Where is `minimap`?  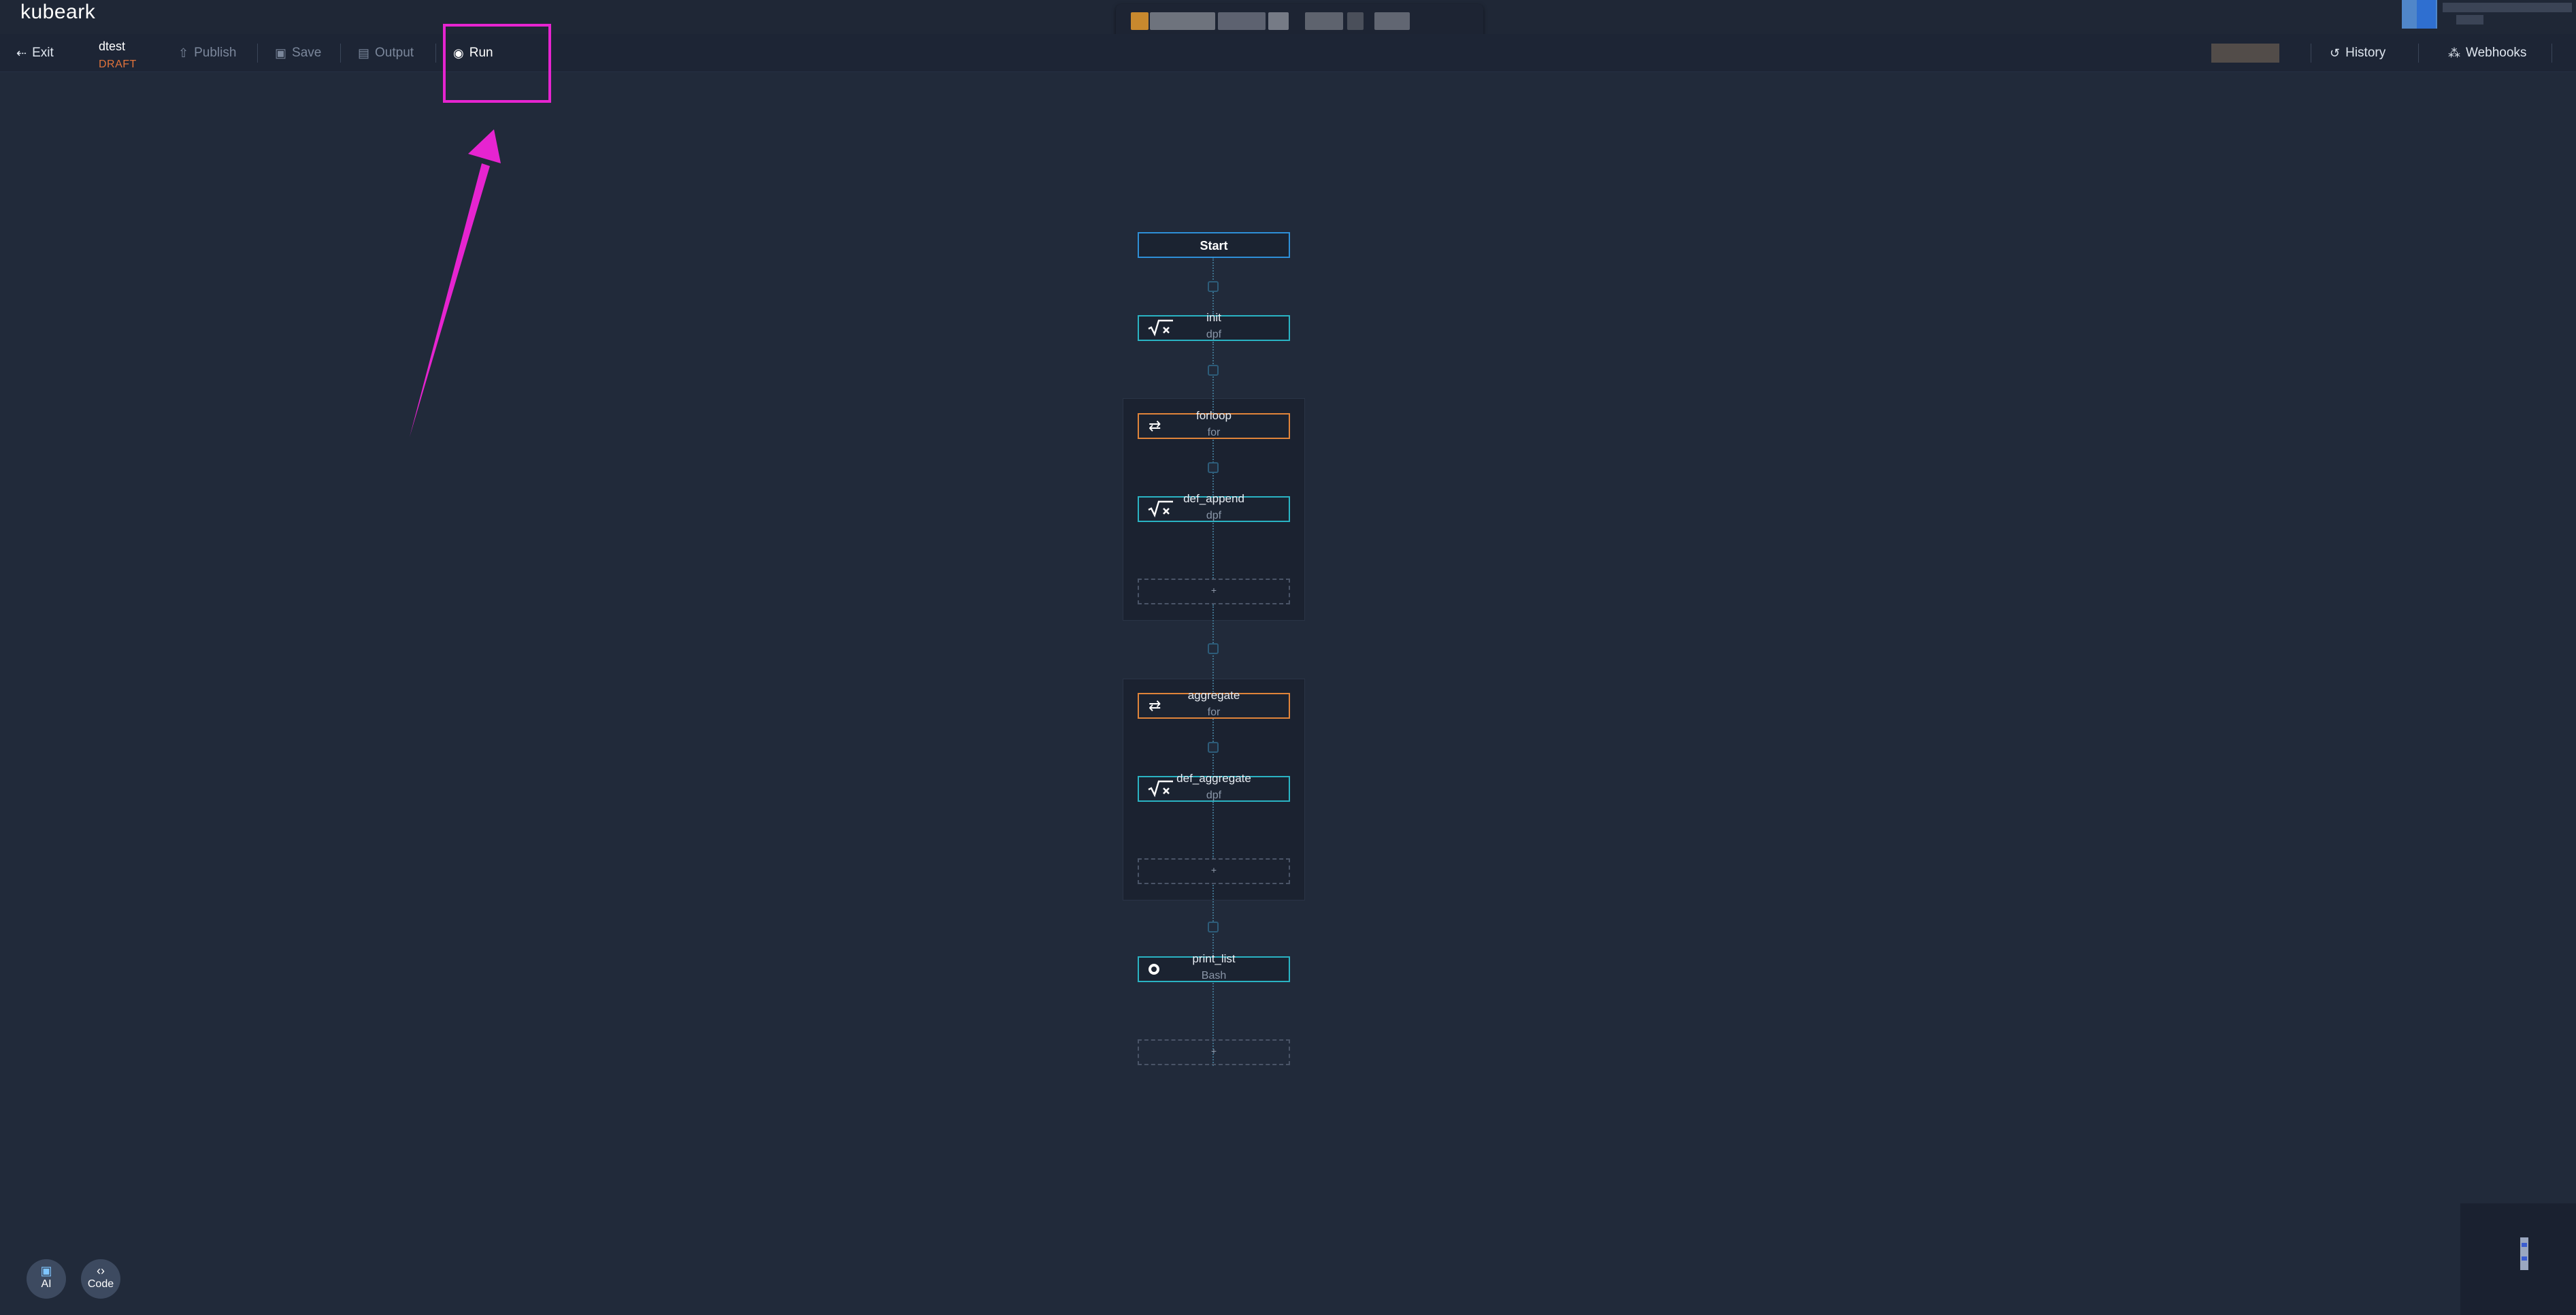
minimap is located at coordinates (2518, 1259).